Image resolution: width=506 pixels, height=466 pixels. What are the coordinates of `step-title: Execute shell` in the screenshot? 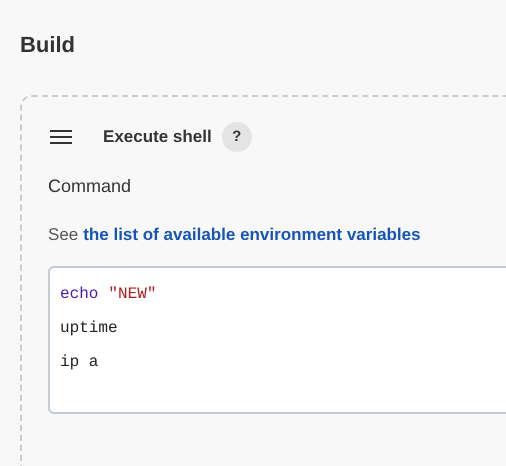 It's located at (157, 137).